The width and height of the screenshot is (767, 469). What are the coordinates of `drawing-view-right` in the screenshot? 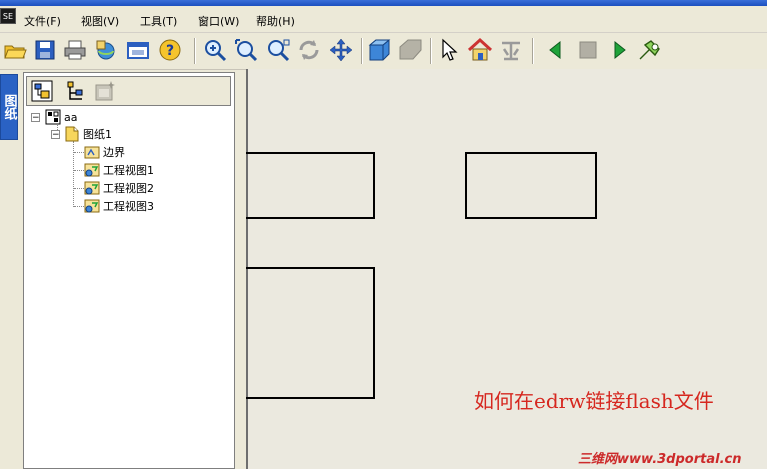 It's located at (531, 185).